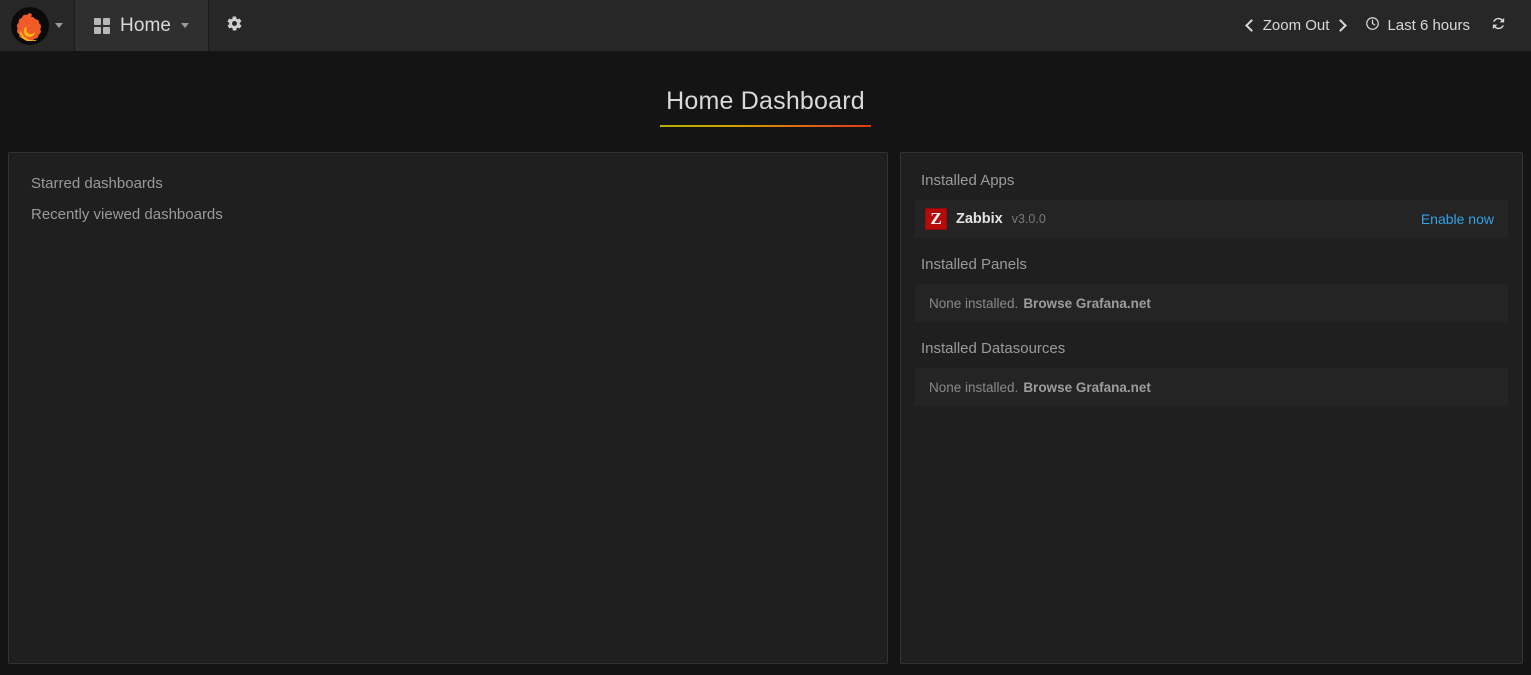  What do you see at coordinates (993, 348) in the screenshot?
I see `installed-datasources-heading: Installed Datasources` at bounding box center [993, 348].